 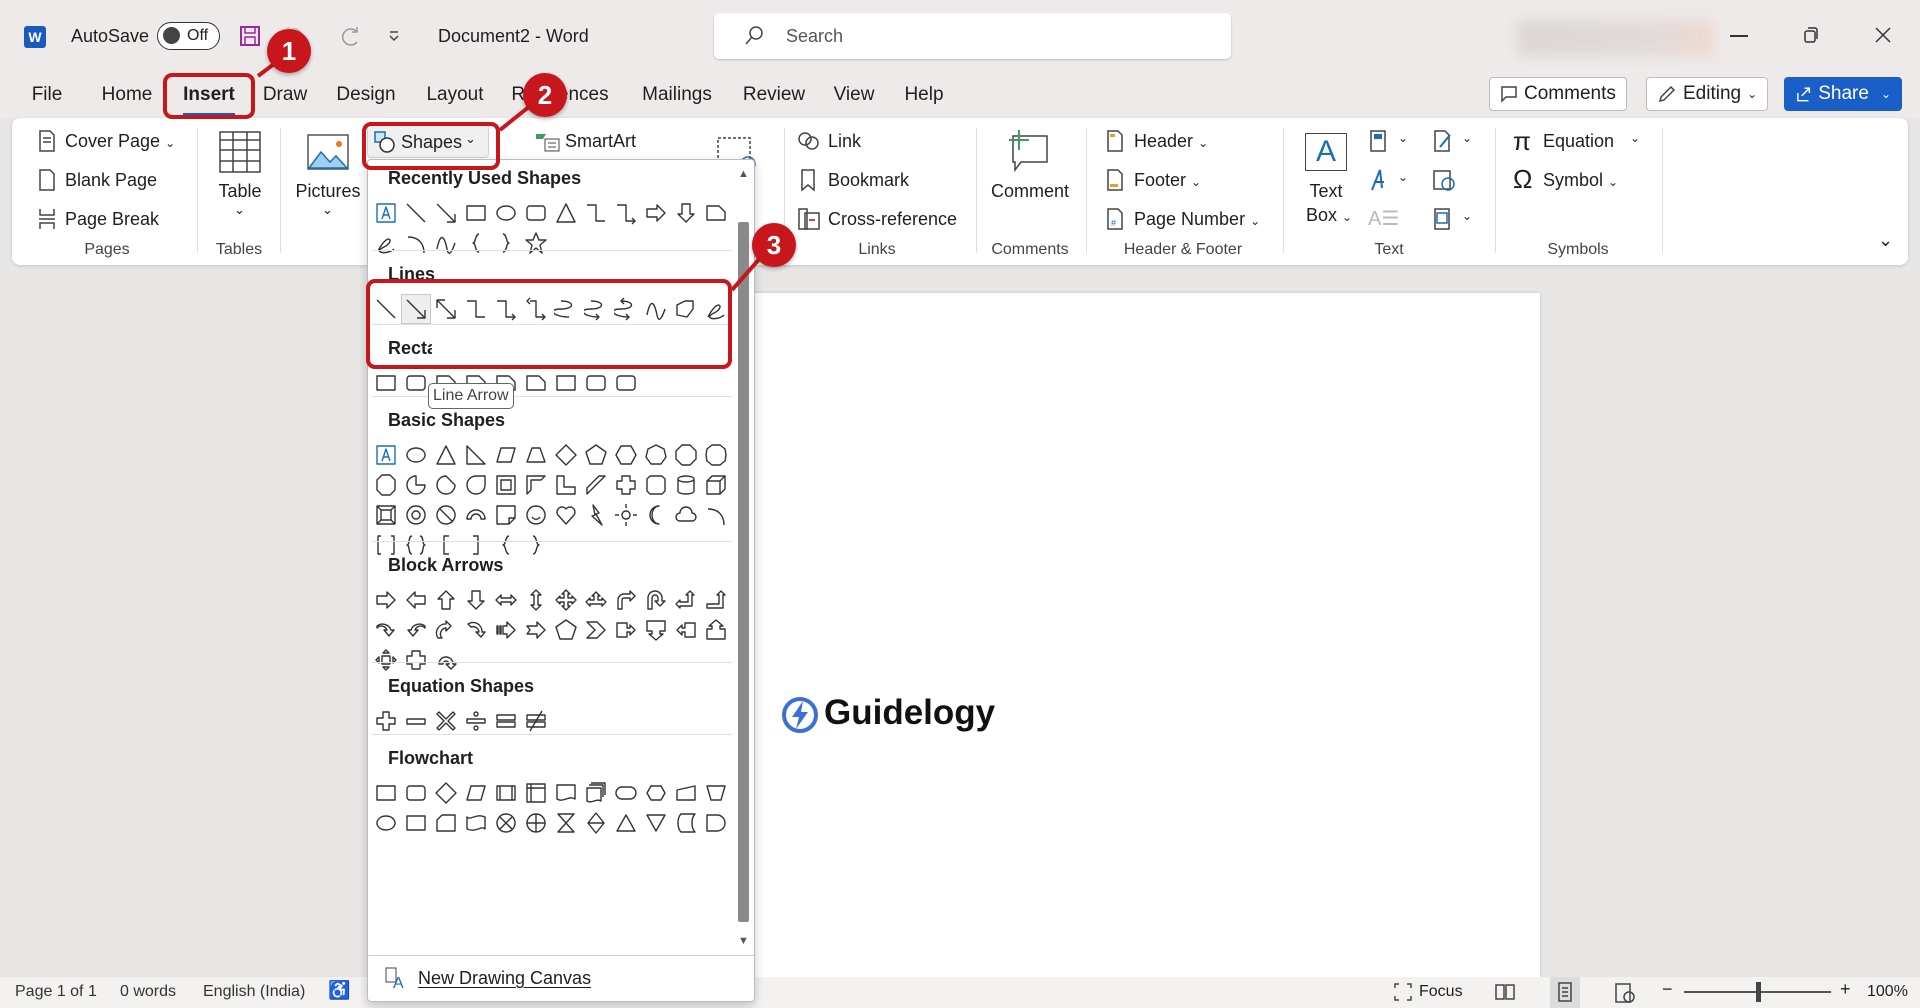 I want to click on shape-quadarrow, so click(x=566, y=600).